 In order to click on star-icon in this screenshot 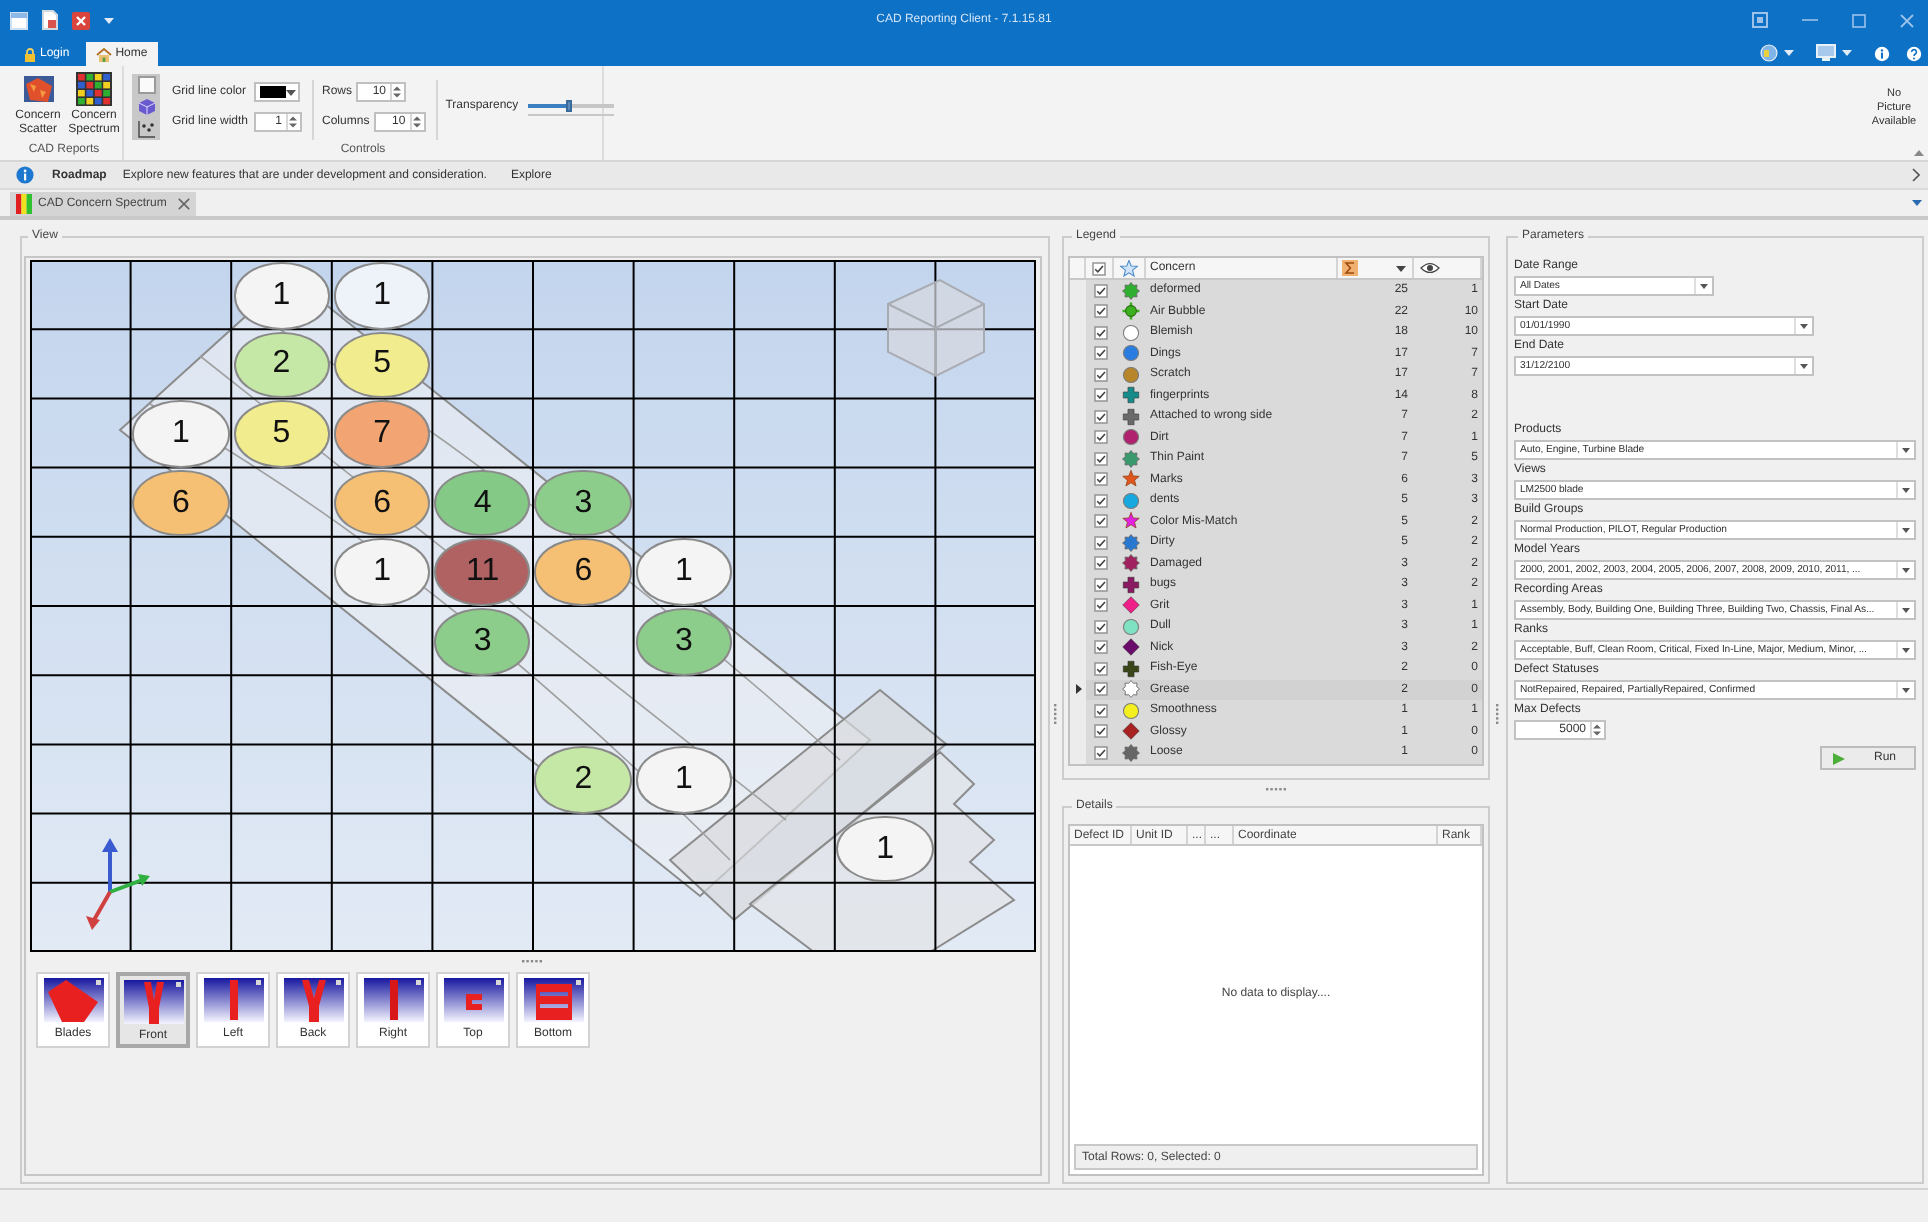, I will do `click(1129, 268)`.